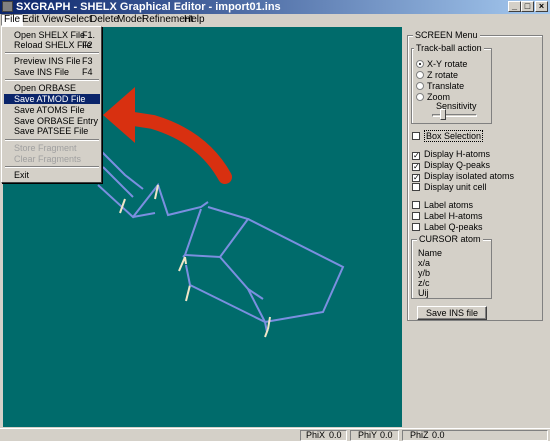  I want to click on menu-save-ins-file: Save INS File F4, so click(52, 72).